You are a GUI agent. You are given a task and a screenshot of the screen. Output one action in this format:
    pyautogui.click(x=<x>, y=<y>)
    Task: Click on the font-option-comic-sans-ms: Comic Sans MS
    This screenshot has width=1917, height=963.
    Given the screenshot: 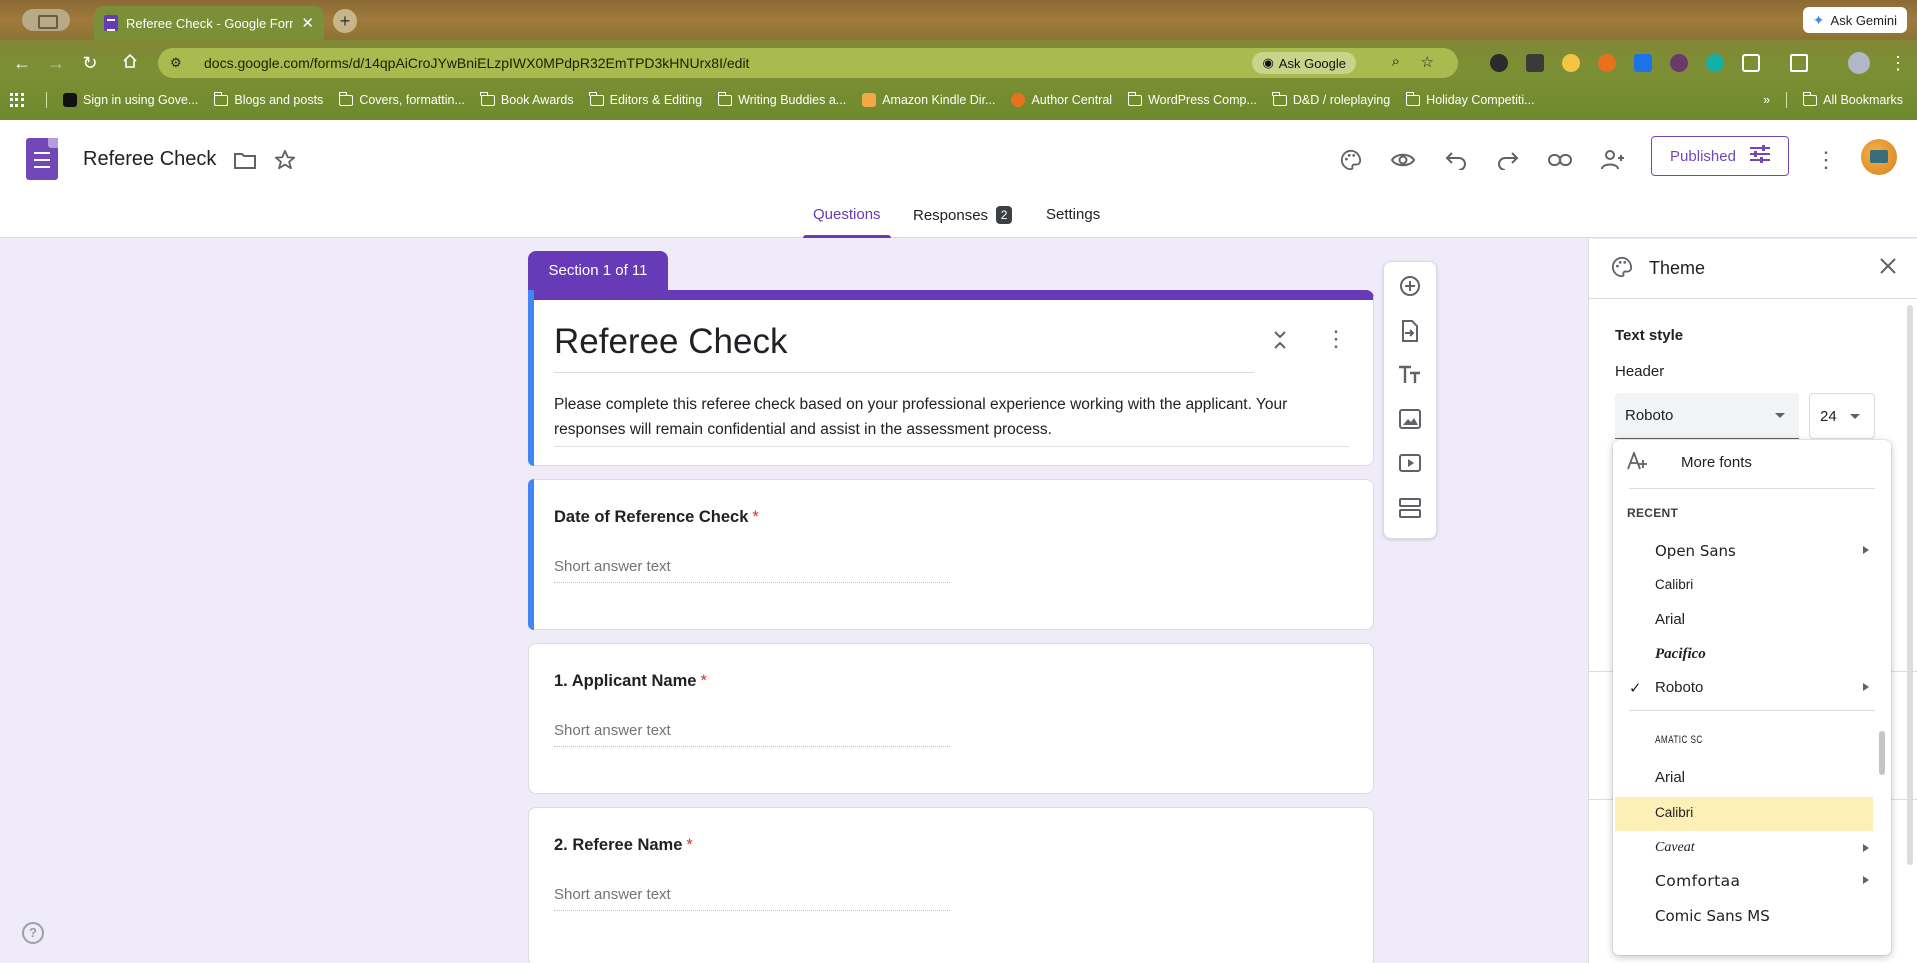 What is the action you would take?
    pyautogui.click(x=1752, y=916)
    